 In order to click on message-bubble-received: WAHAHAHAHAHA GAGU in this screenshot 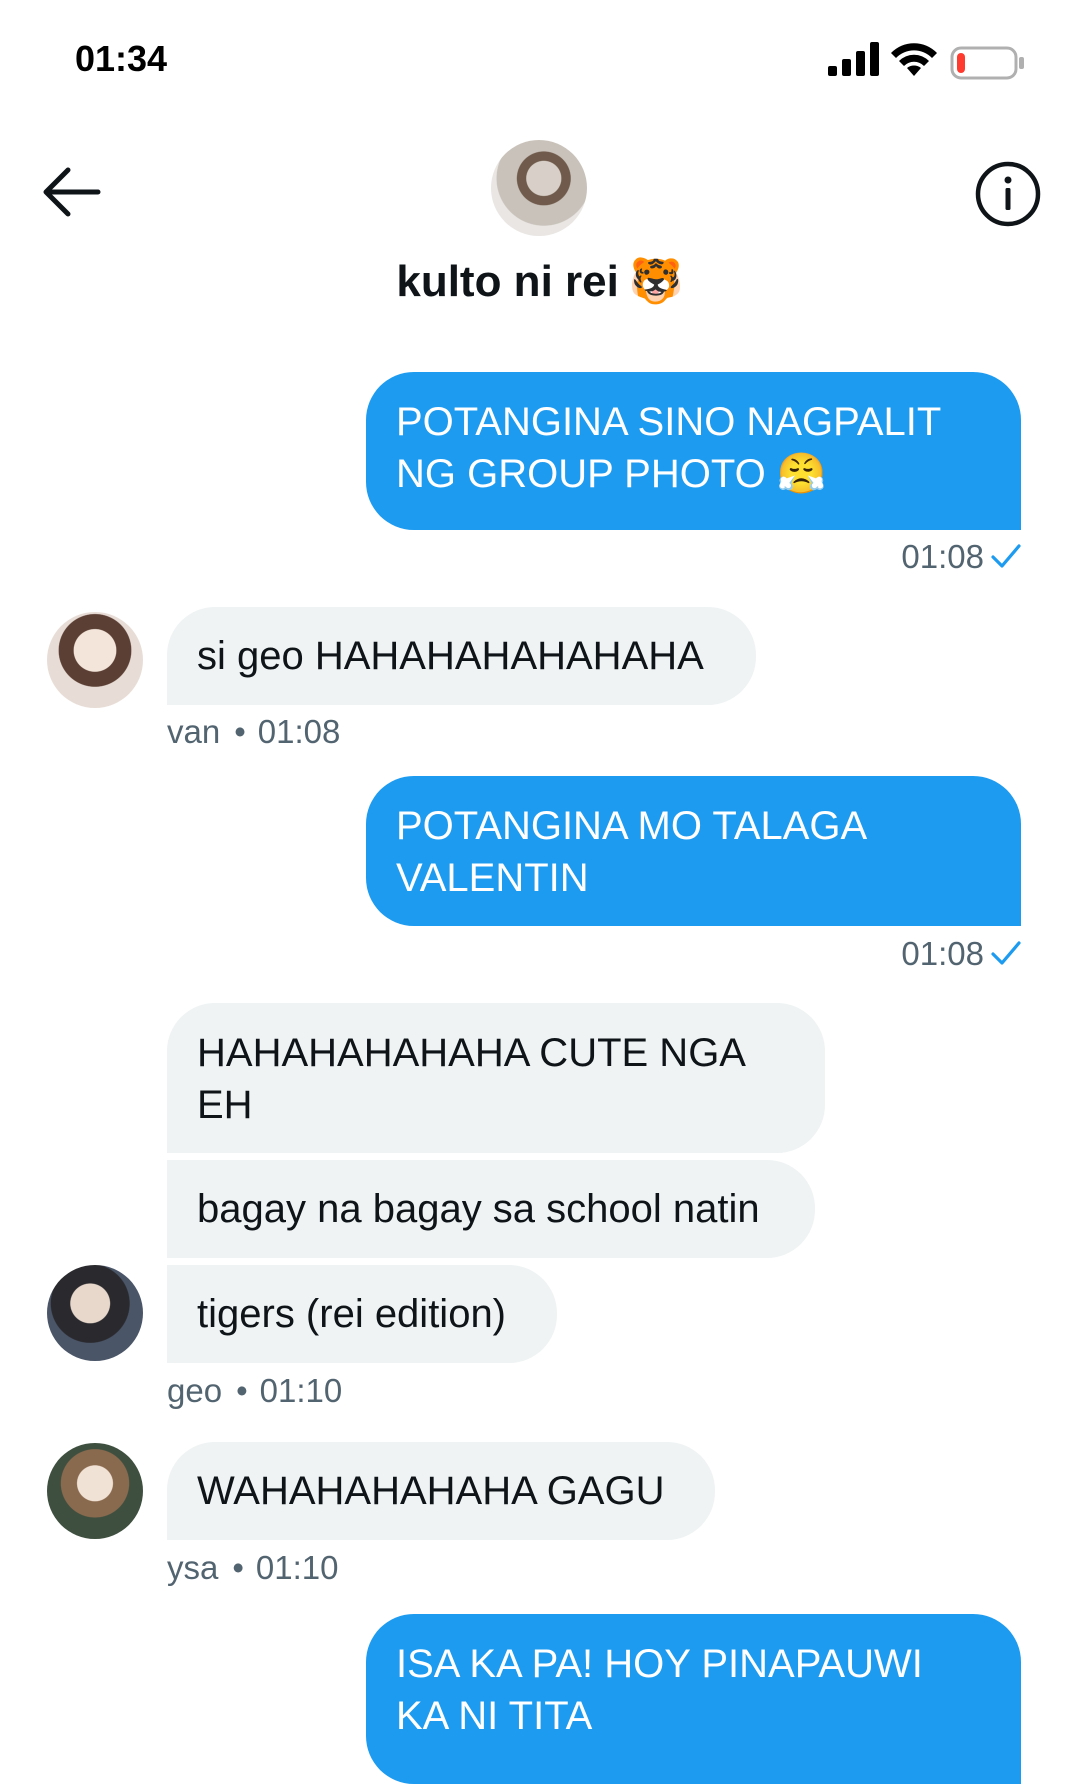, I will do `click(441, 1491)`.